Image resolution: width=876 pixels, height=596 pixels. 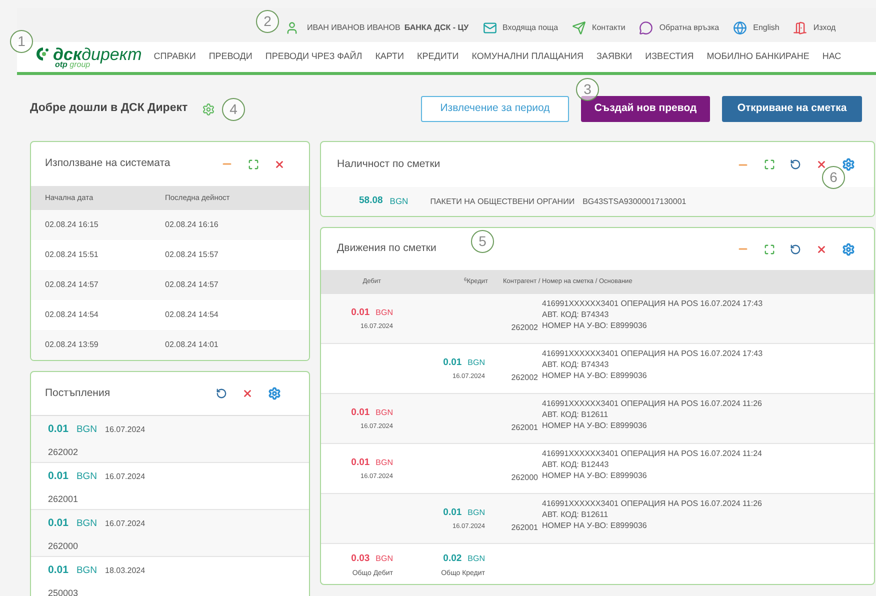 What do you see at coordinates (502, 202) in the screenshot?
I see `account-name: ПАКЕТИ НА ОБЩЕСТВЕНИ ОРГАНИИ` at bounding box center [502, 202].